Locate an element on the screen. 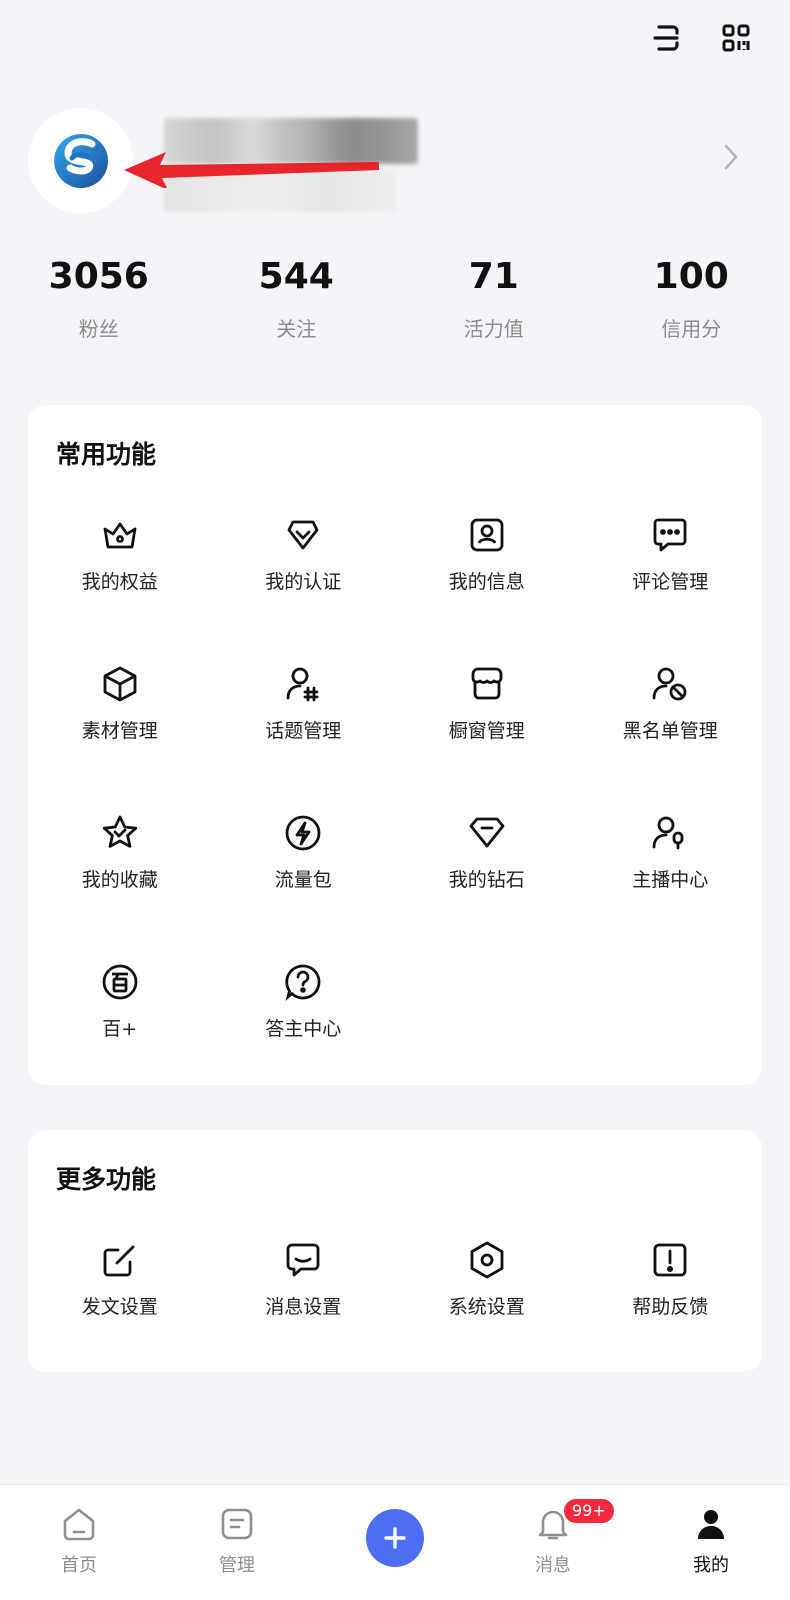 This screenshot has width=790, height=1600. bottom-tab-bar: 首页 管理 99+ 消息 我的 is located at coordinates (395, 1542).